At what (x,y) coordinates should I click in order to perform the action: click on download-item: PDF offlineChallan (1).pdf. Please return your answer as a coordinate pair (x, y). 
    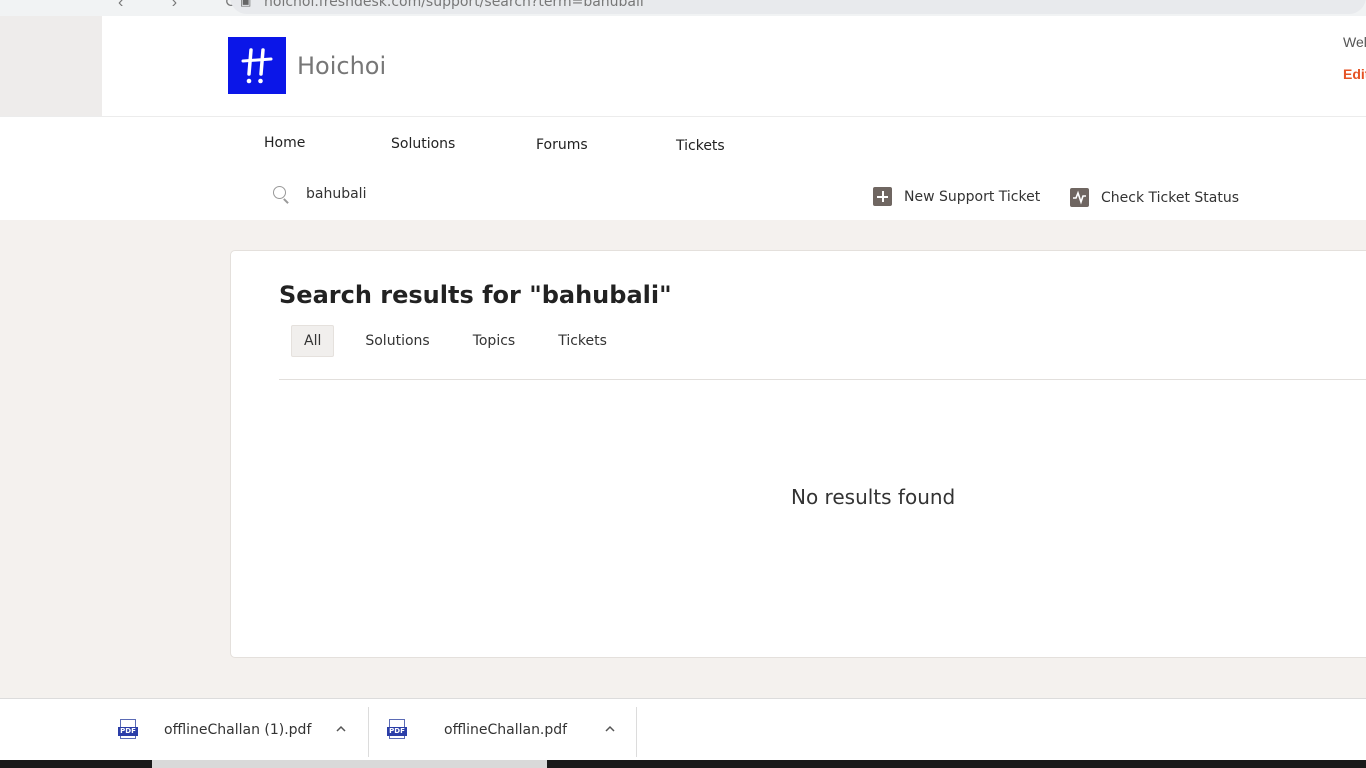
    Looking at the image, I should click on (214, 730).